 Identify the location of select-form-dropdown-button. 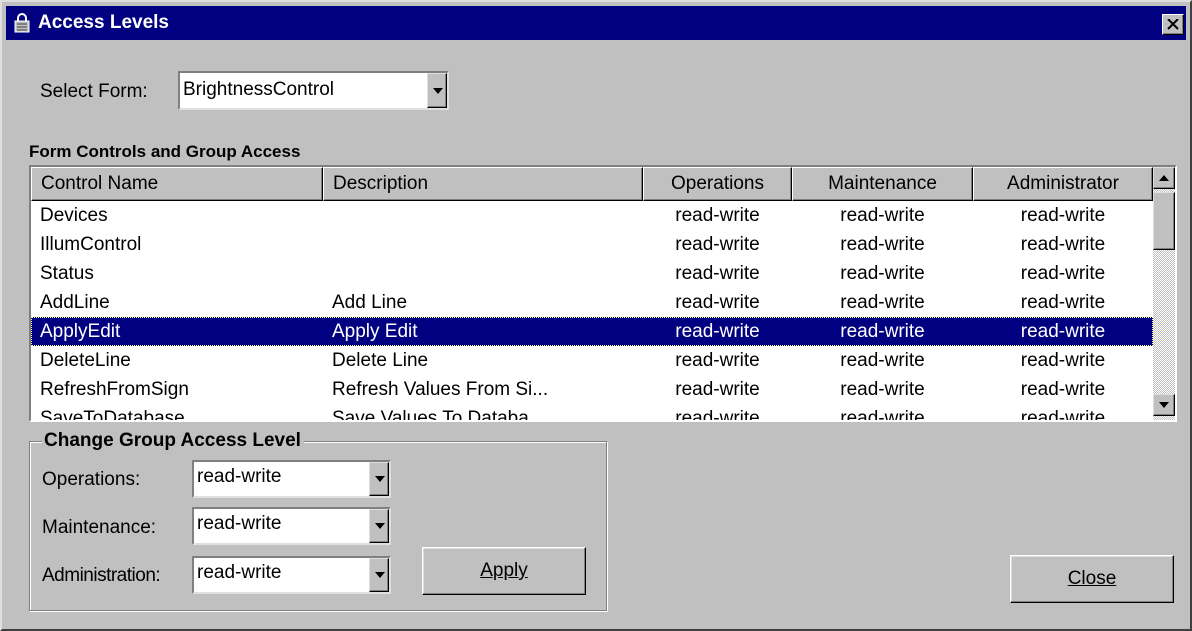
(437, 90).